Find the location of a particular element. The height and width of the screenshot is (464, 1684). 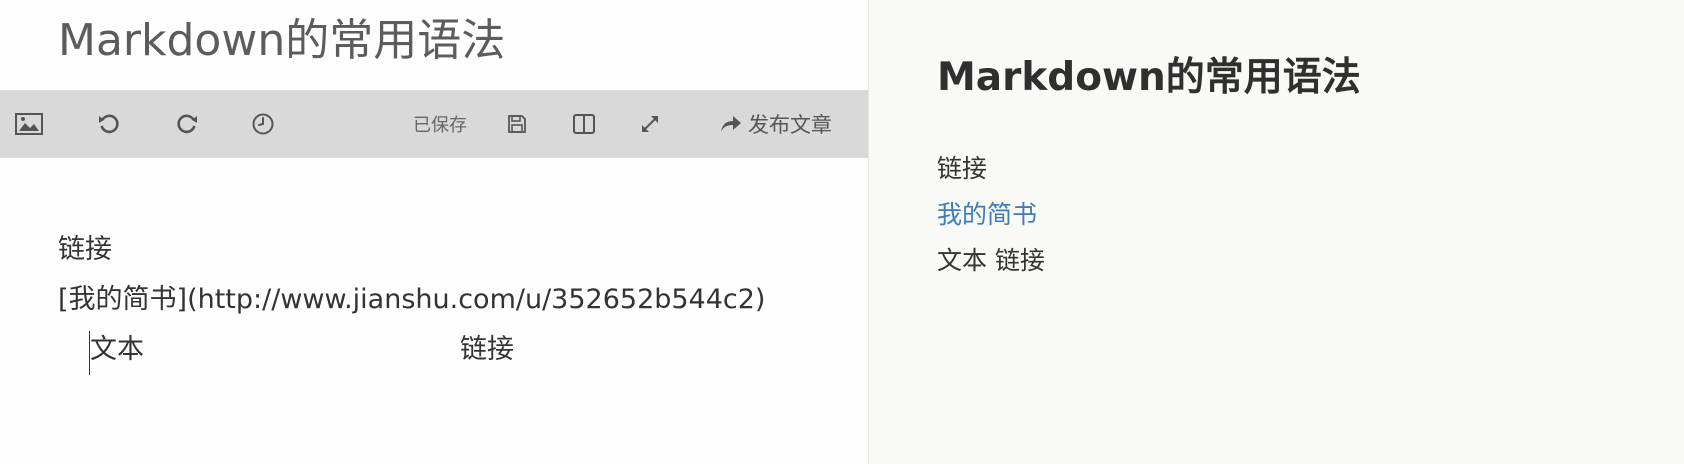

fullscreen-icon is located at coordinates (650, 124).